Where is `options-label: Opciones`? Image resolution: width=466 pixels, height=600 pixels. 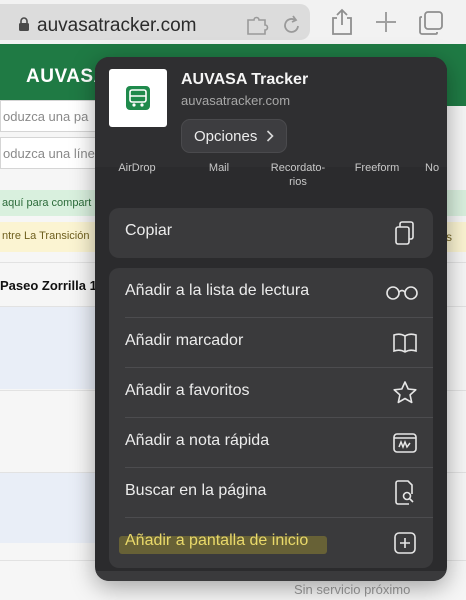 options-label: Opciones is located at coordinates (226, 136).